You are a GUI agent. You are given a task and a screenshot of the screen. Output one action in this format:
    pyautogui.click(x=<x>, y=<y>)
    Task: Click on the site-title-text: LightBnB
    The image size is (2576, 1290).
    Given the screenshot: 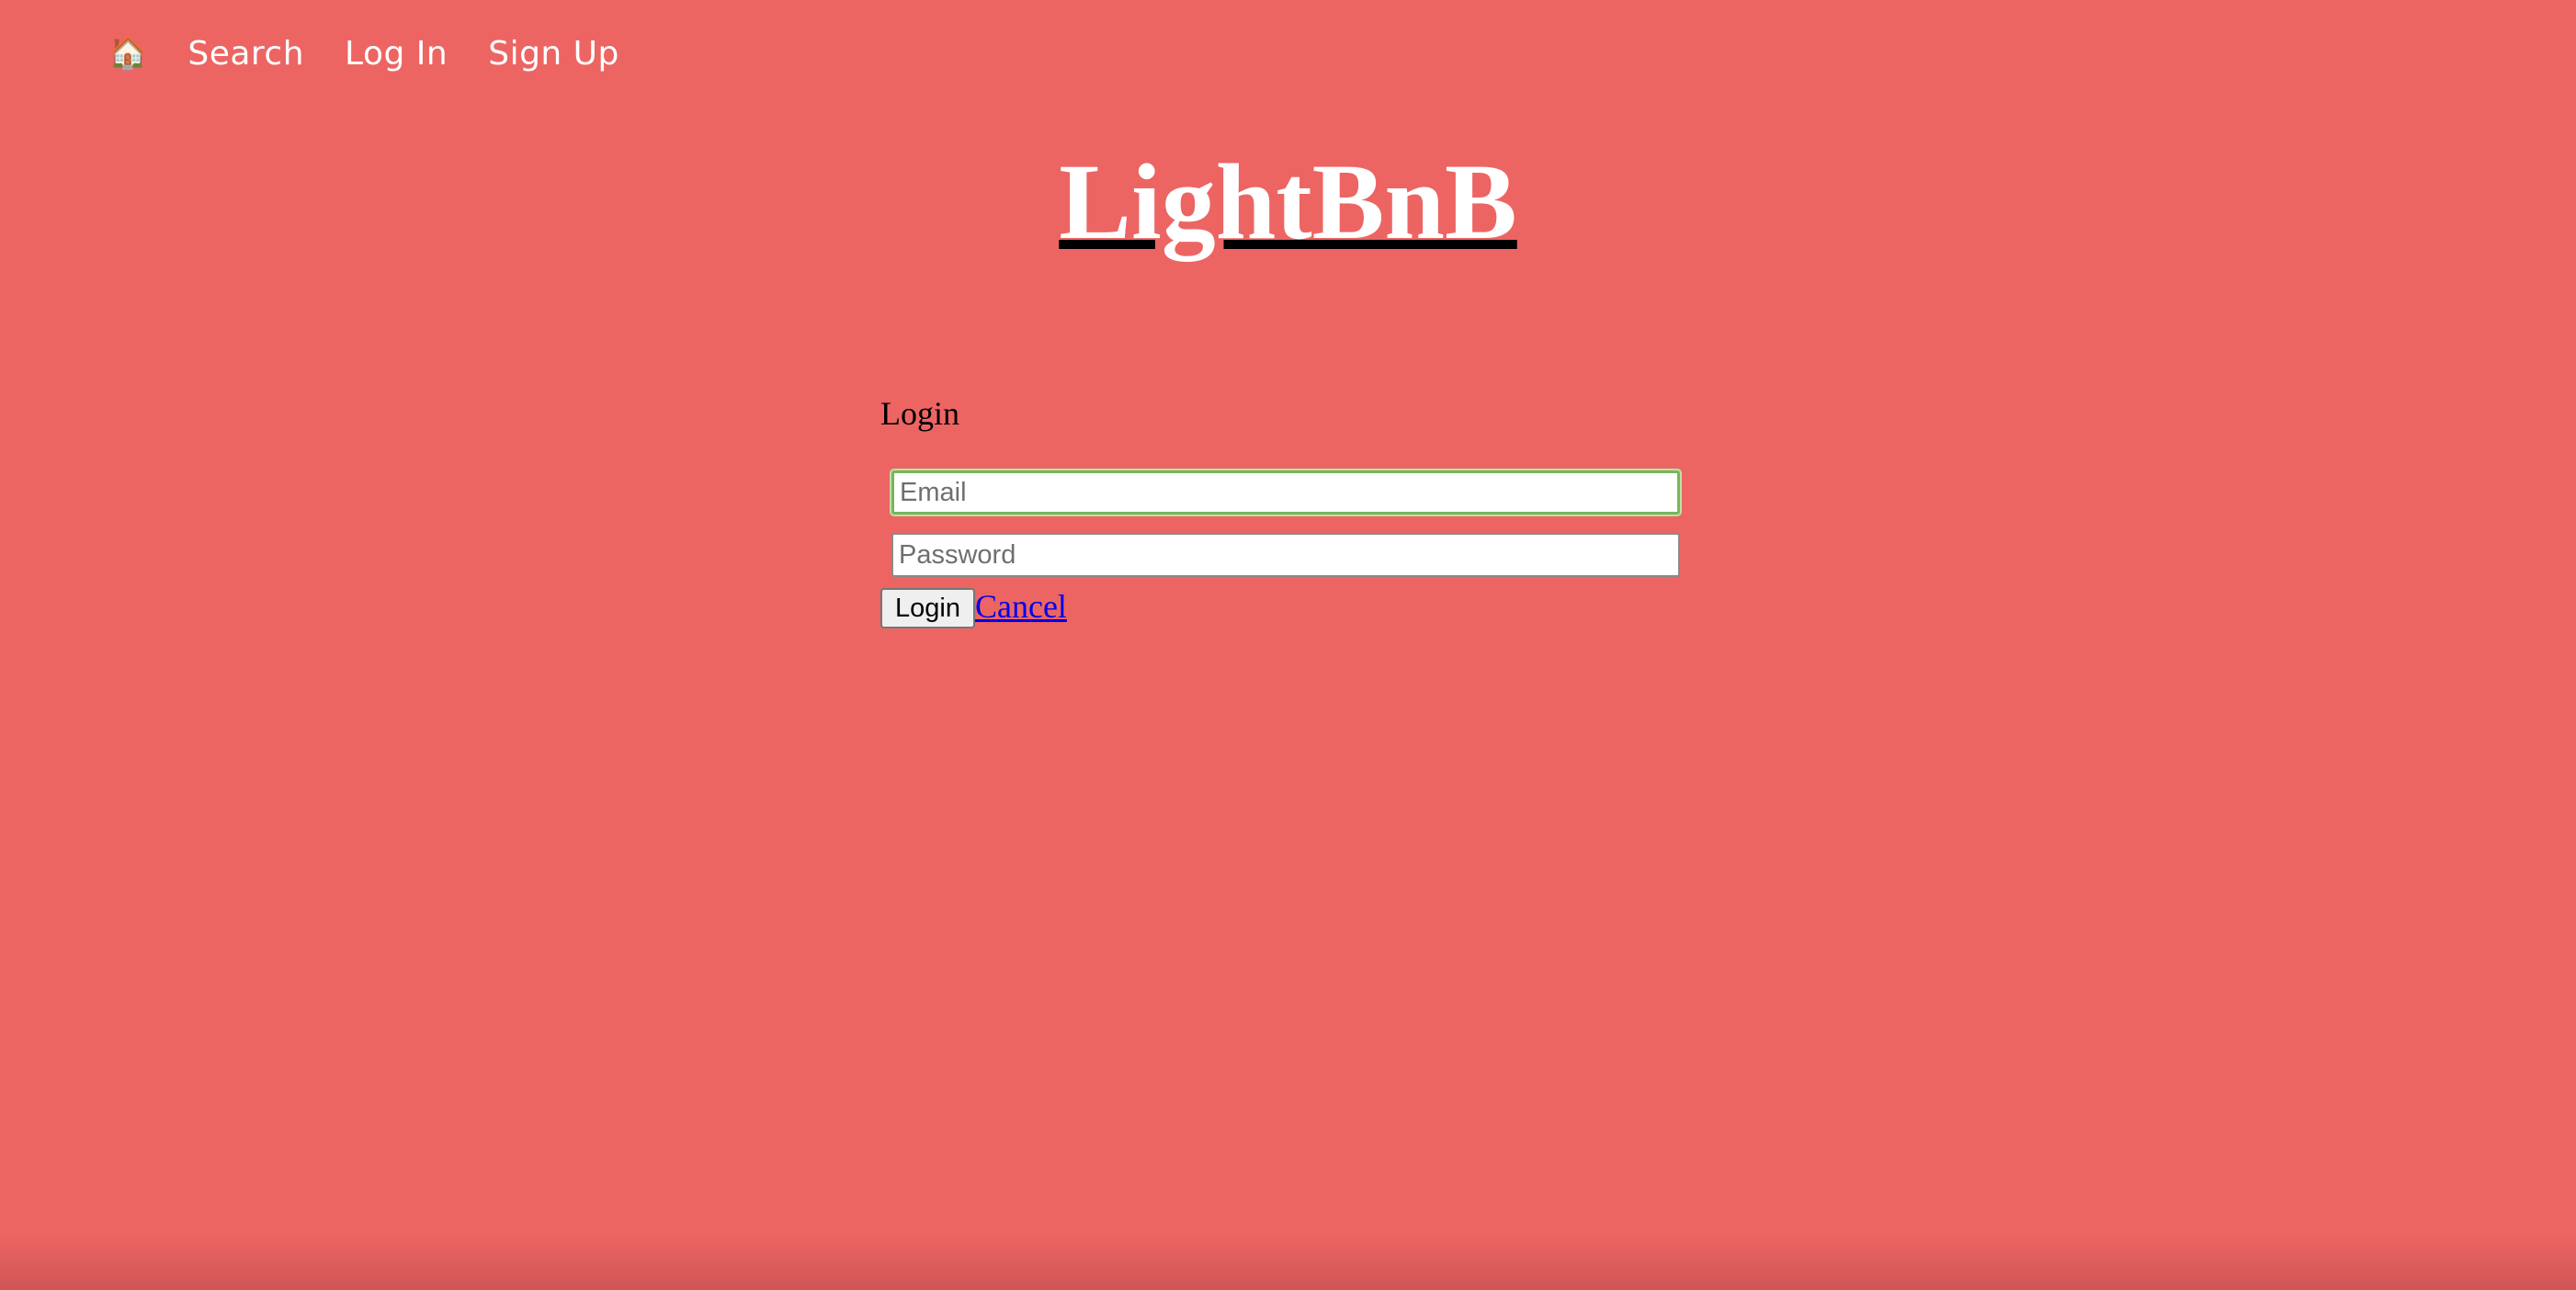 What is the action you would take?
    pyautogui.click(x=1288, y=202)
    